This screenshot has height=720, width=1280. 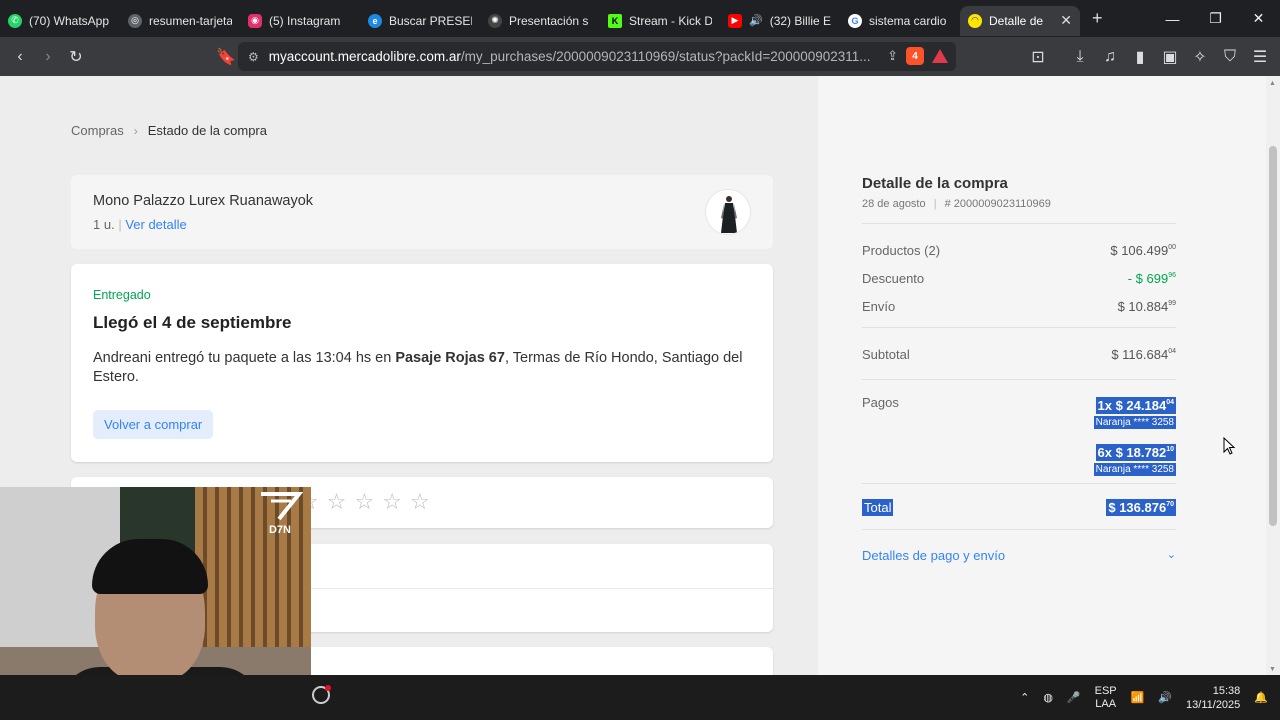 I want to click on mouse-cursor-icon, so click(x=1229, y=446).